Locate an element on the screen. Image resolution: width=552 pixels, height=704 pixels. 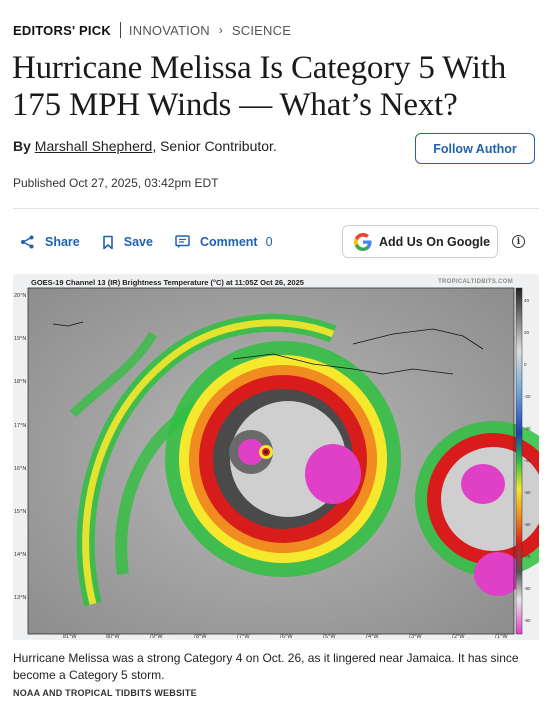
google-icon is located at coordinates (363, 241).